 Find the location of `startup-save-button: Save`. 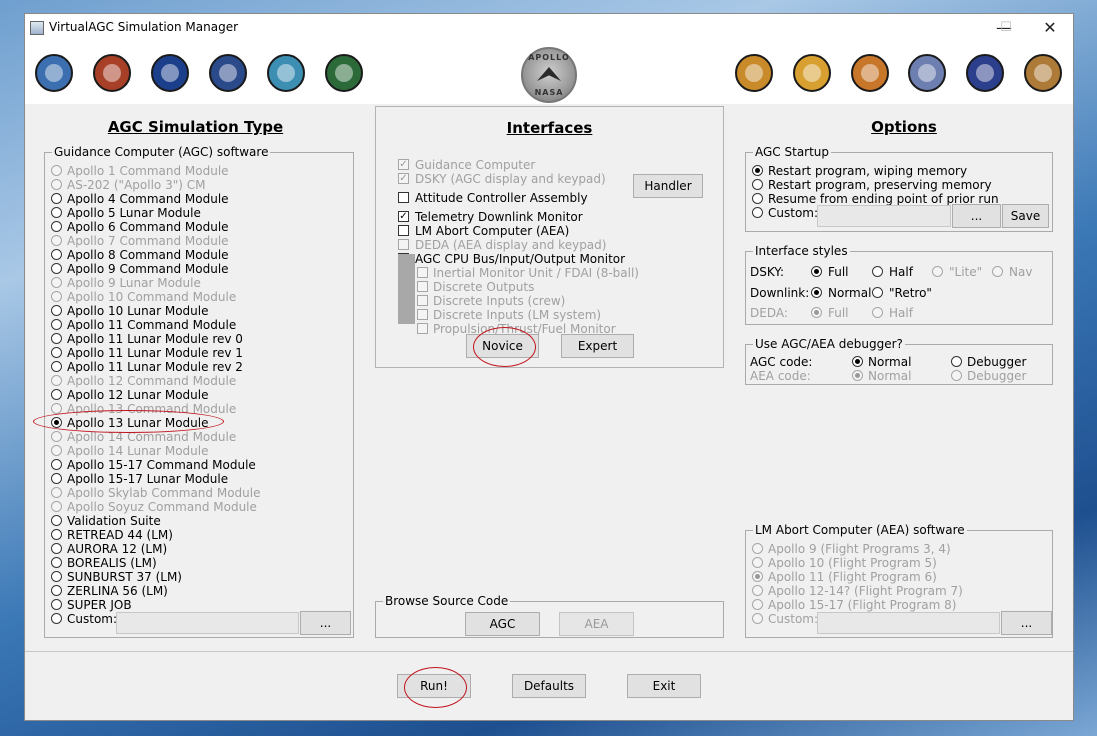

startup-save-button: Save is located at coordinates (1025, 216).